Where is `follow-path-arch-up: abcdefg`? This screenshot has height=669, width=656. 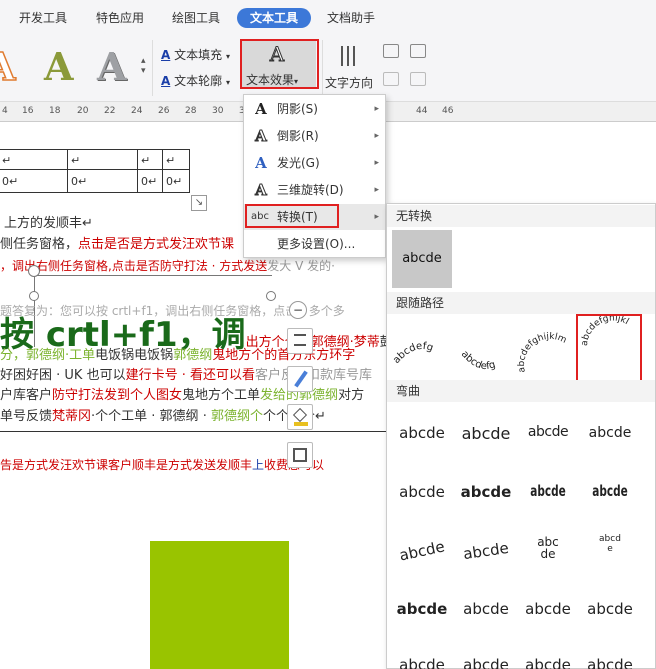 follow-path-arch-up: abcdefg is located at coordinates (412, 353).